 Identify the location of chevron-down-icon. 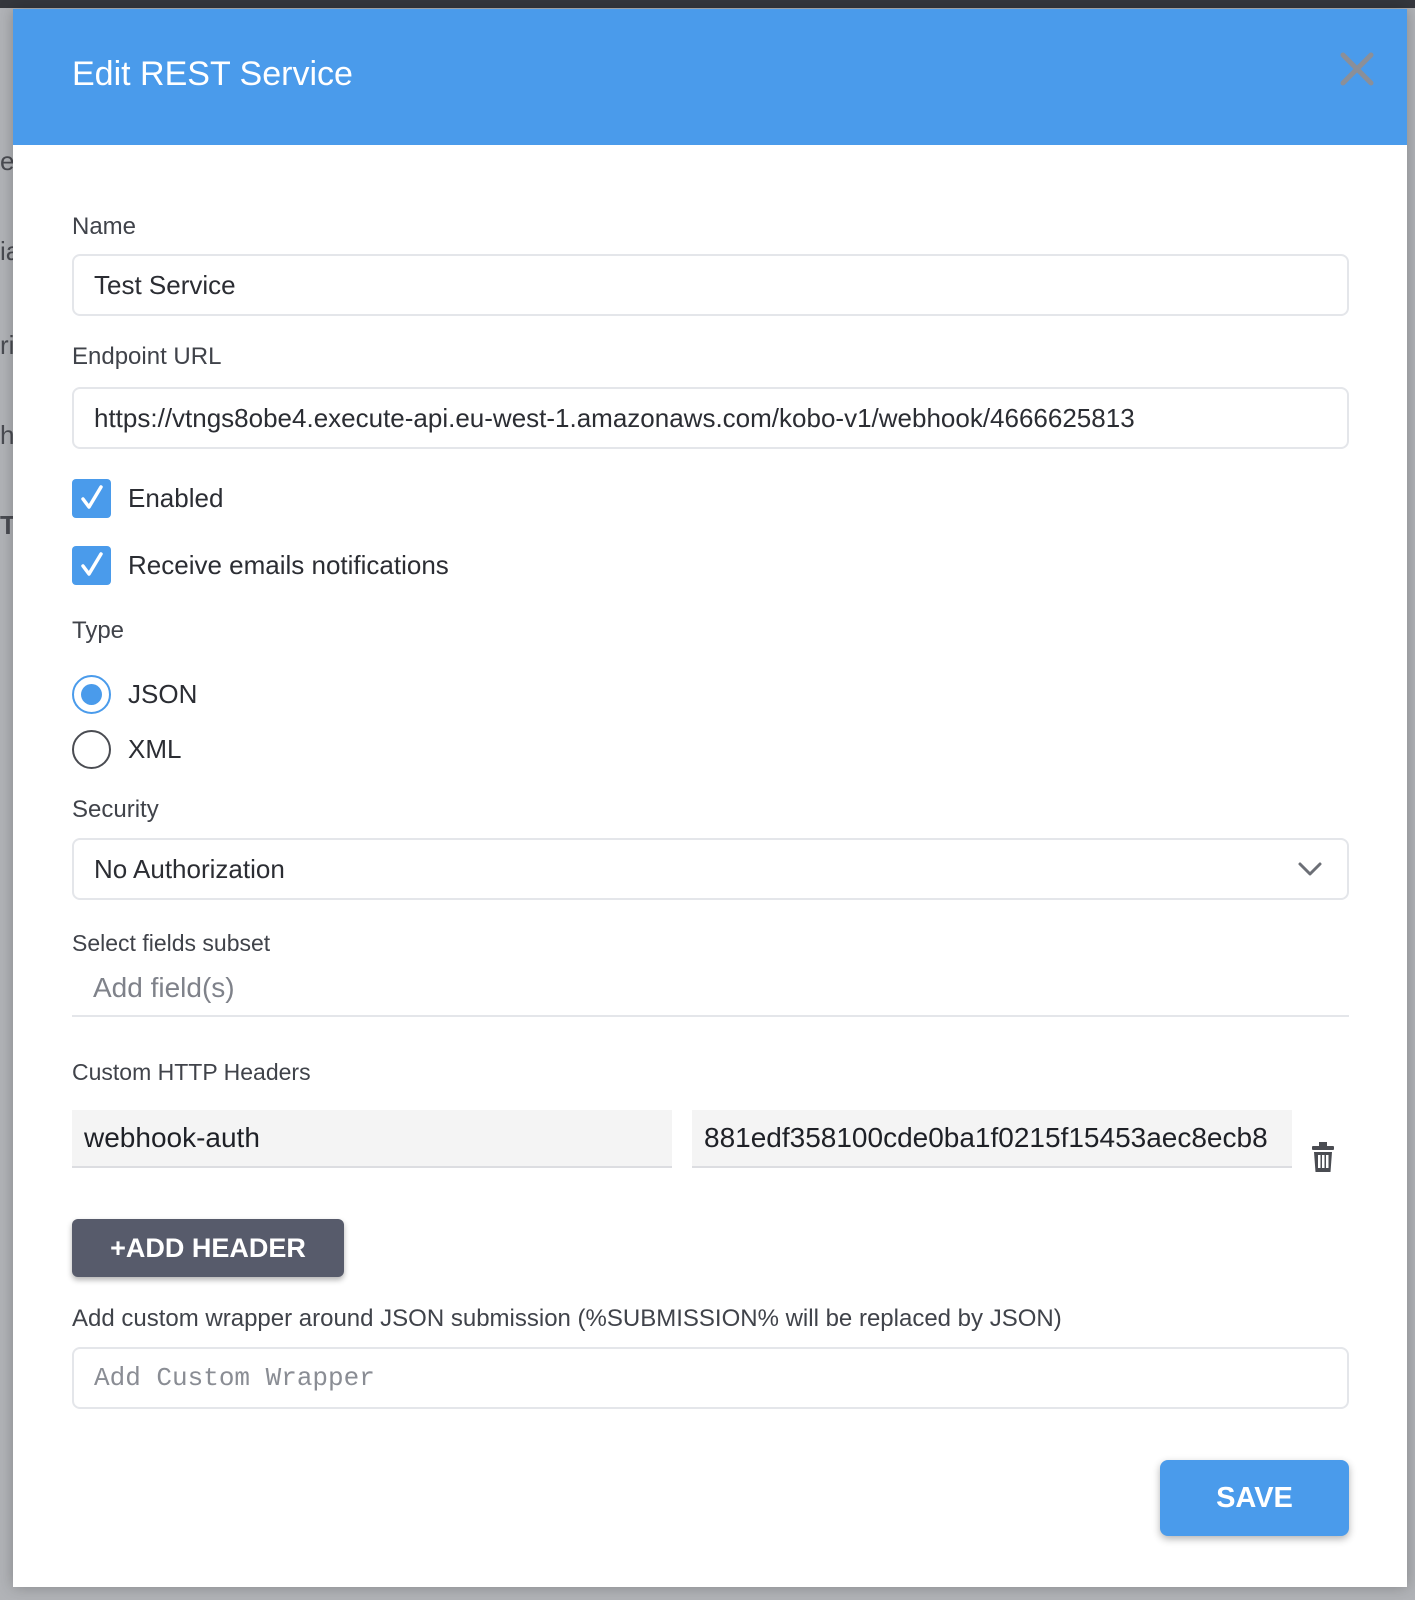
(1310, 869).